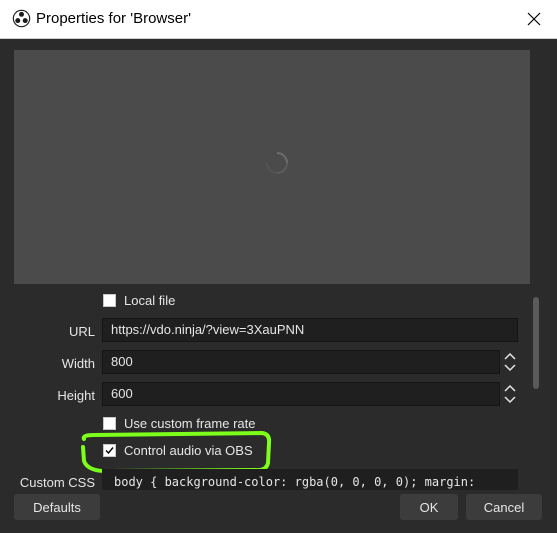  What do you see at coordinates (301, 362) in the screenshot?
I see `width-input: 800` at bounding box center [301, 362].